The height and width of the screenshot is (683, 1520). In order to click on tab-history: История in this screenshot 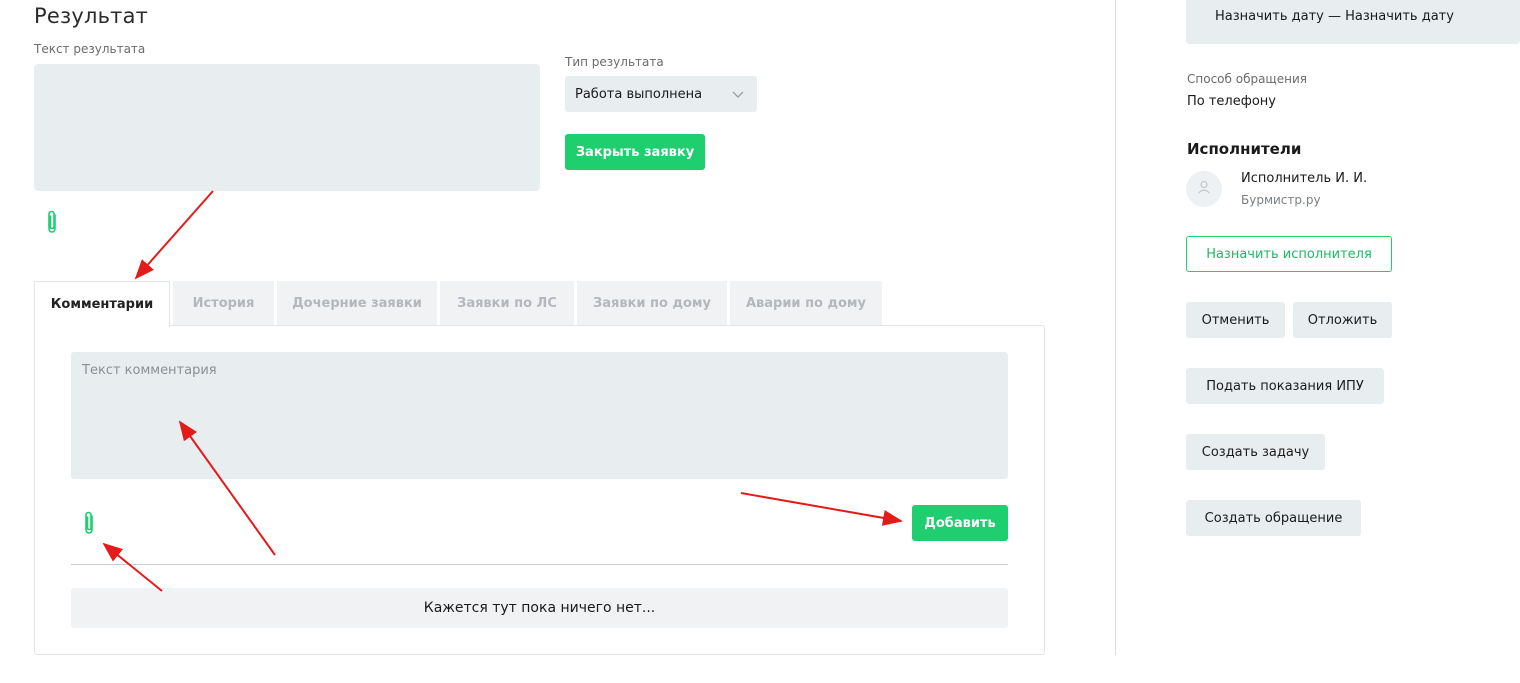, I will do `click(223, 303)`.